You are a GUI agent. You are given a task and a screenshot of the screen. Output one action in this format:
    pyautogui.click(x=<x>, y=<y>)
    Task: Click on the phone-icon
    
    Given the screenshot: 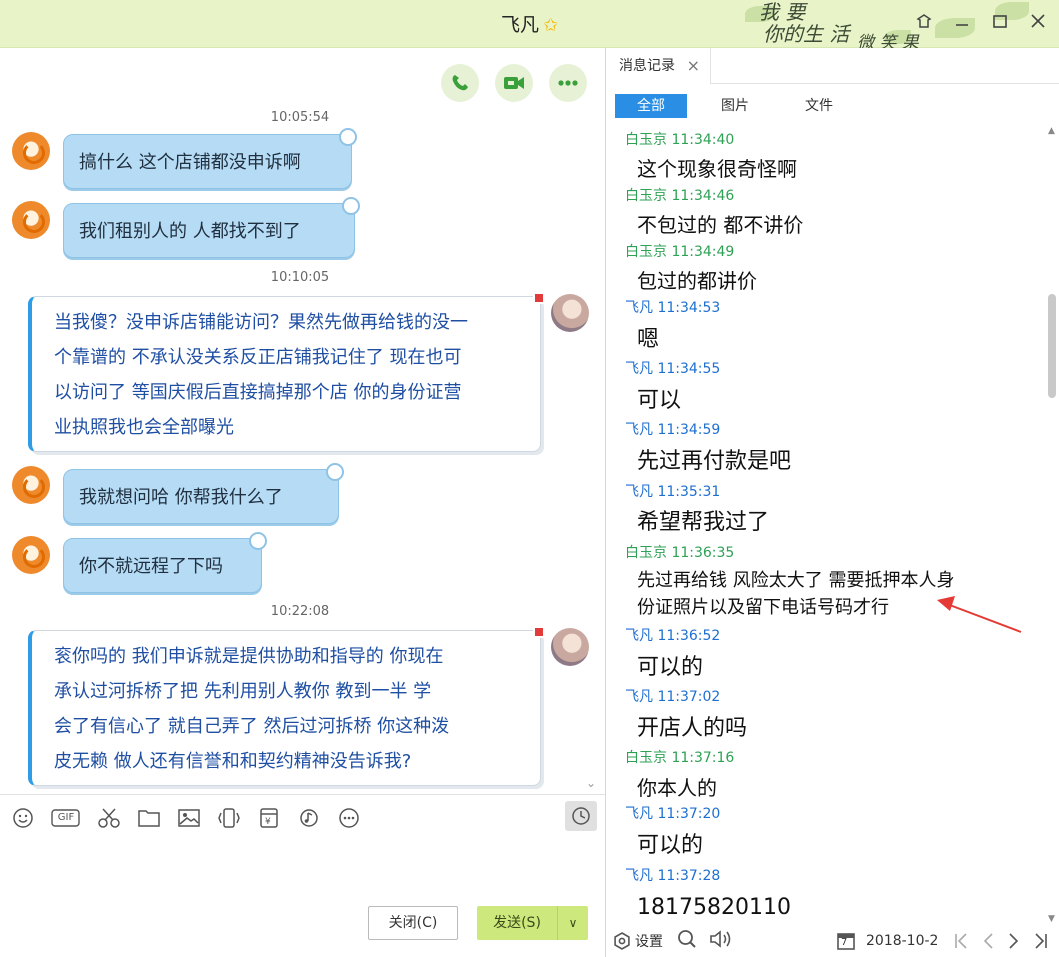 What is the action you would take?
    pyautogui.click(x=460, y=83)
    